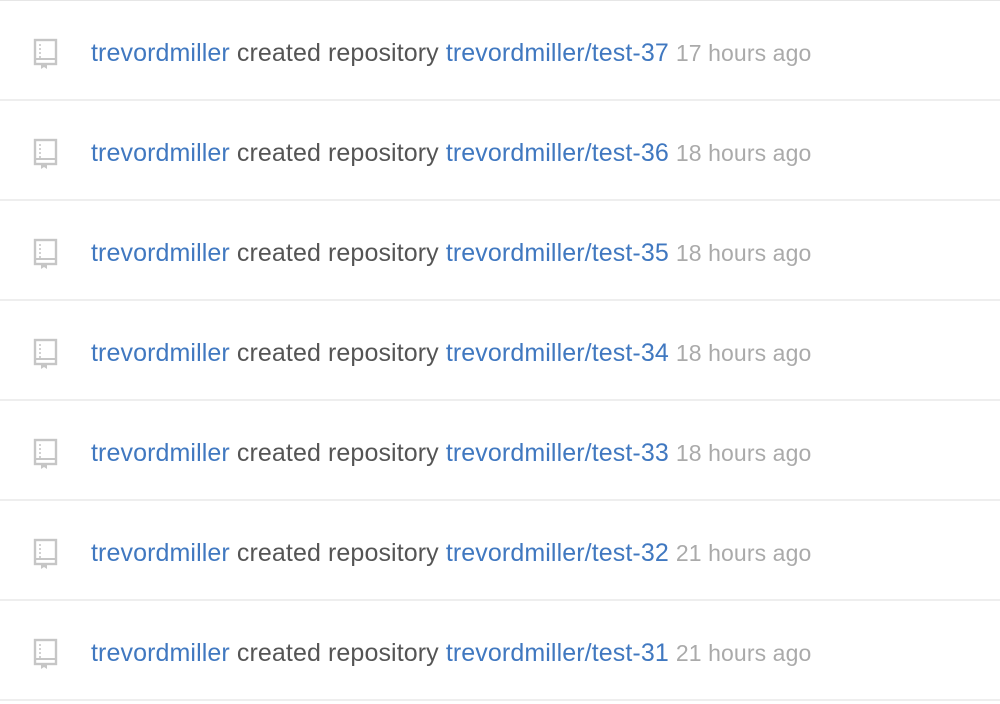 This screenshot has width=1000, height=704. Describe the element at coordinates (557, 653) in the screenshot. I see `repo-link: trevordmiller/test-31` at that location.